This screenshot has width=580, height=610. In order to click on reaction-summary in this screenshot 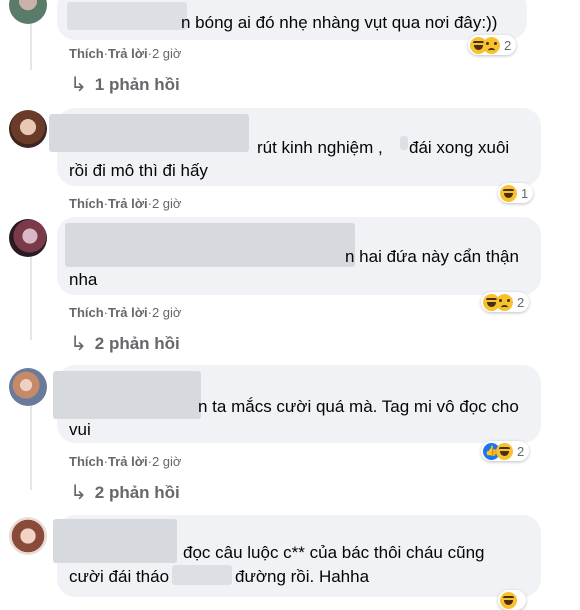, I will do `click(512, 600)`.